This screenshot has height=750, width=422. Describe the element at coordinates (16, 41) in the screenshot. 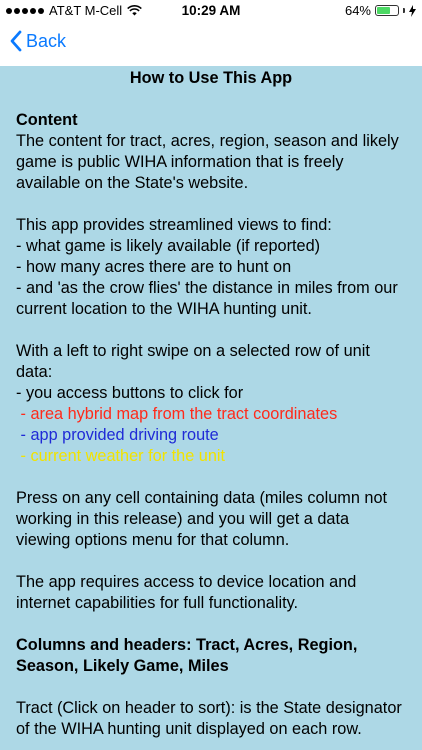

I see `chevron-left-icon` at that location.